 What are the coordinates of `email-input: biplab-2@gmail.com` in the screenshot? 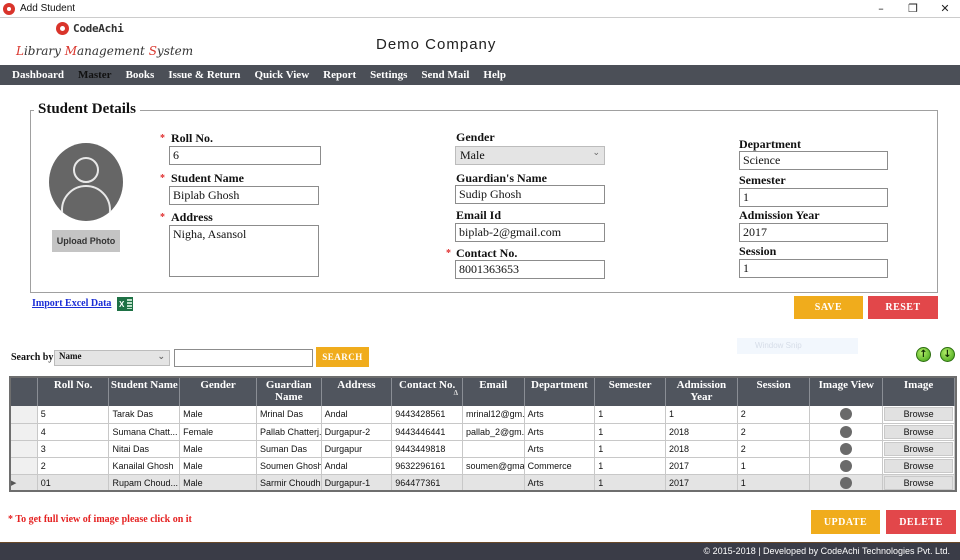 It's located at (530, 232).